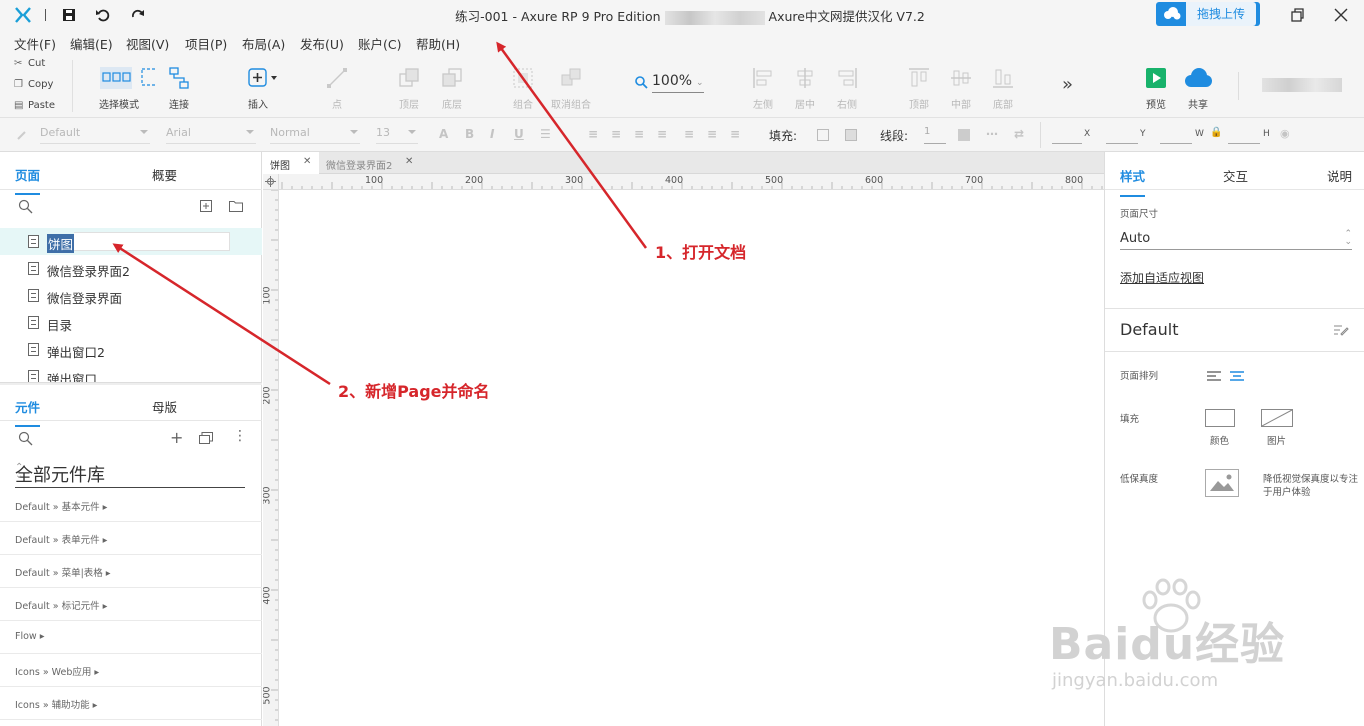  What do you see at coordinates (120, 86) in the screenshot?
I see `select-mode-button: 选择模式` at bounding box center [120, 86].